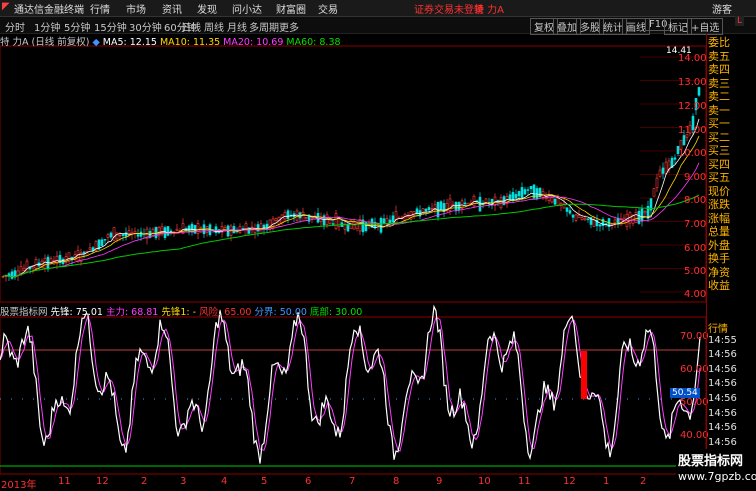 The image size is (756, 491). Describe the element at coordinates (718, 329) in the screenshot. I see `side-panel-tick-time: 行情` at that location.